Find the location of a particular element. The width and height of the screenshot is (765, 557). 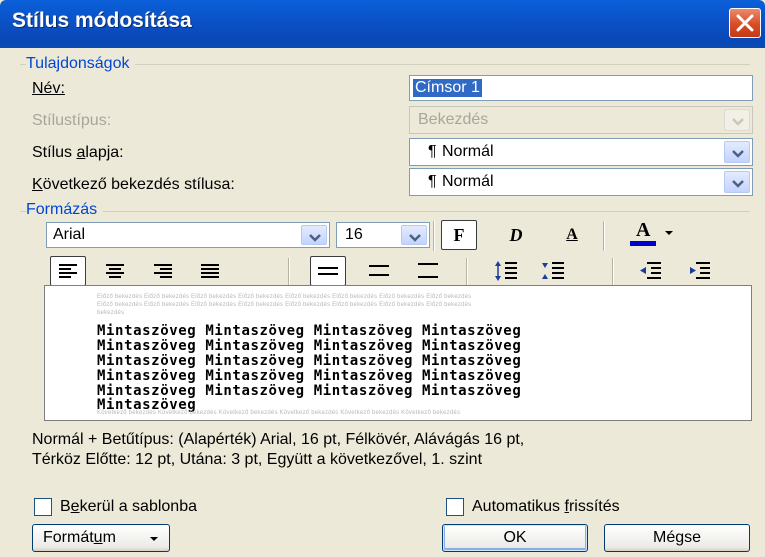

italic-icon: D is located at coordinates (516, 234).